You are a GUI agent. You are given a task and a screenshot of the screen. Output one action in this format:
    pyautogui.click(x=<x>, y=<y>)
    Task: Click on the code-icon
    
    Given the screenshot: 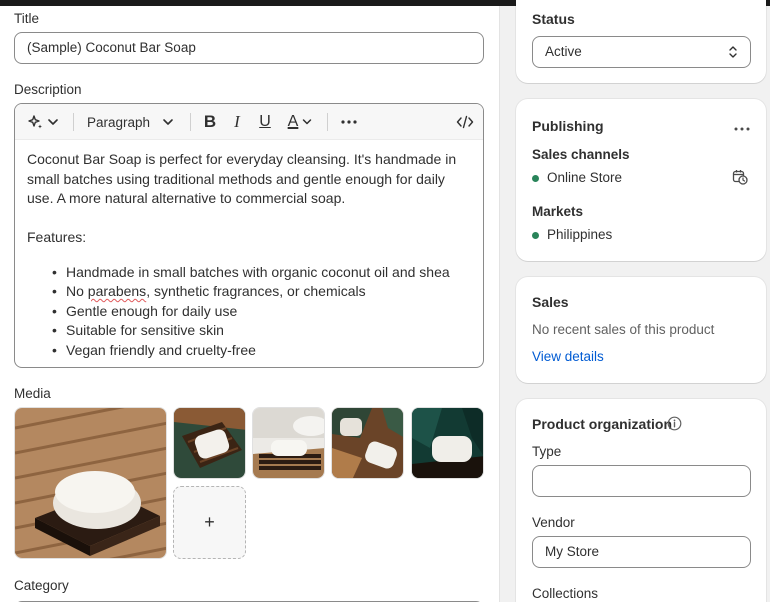 What is the action you would take?
    pyautogui.click(x=465, y=122)
    